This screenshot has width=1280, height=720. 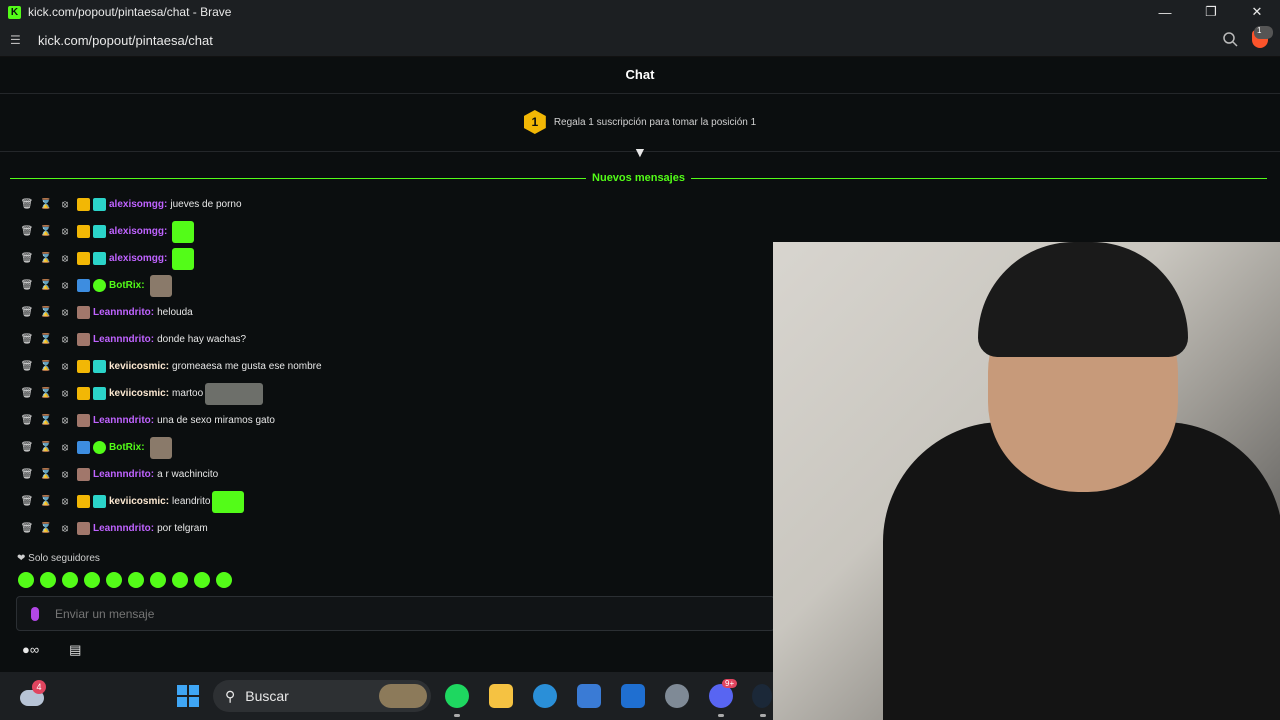 I want to click on zoom-icon, so click(x=1230, y=39).